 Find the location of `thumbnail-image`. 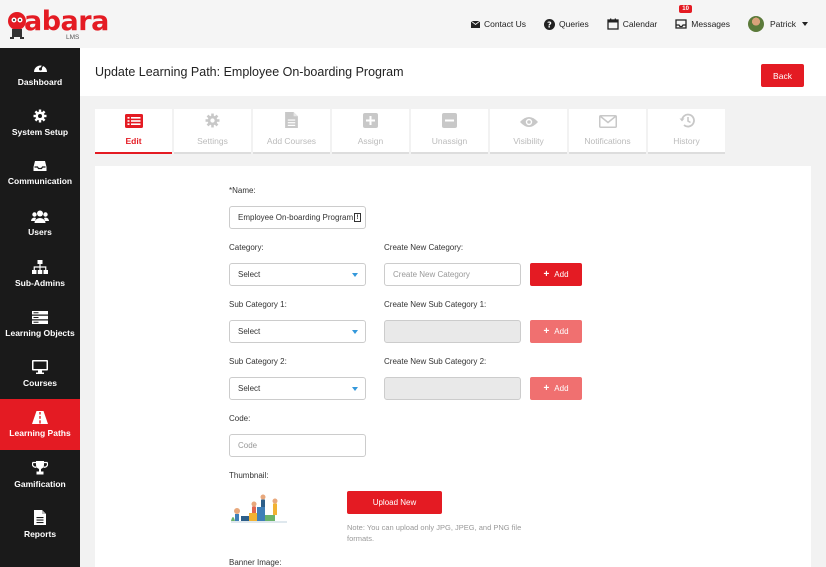

thumbnail-image is located at coordinates (259, 508).